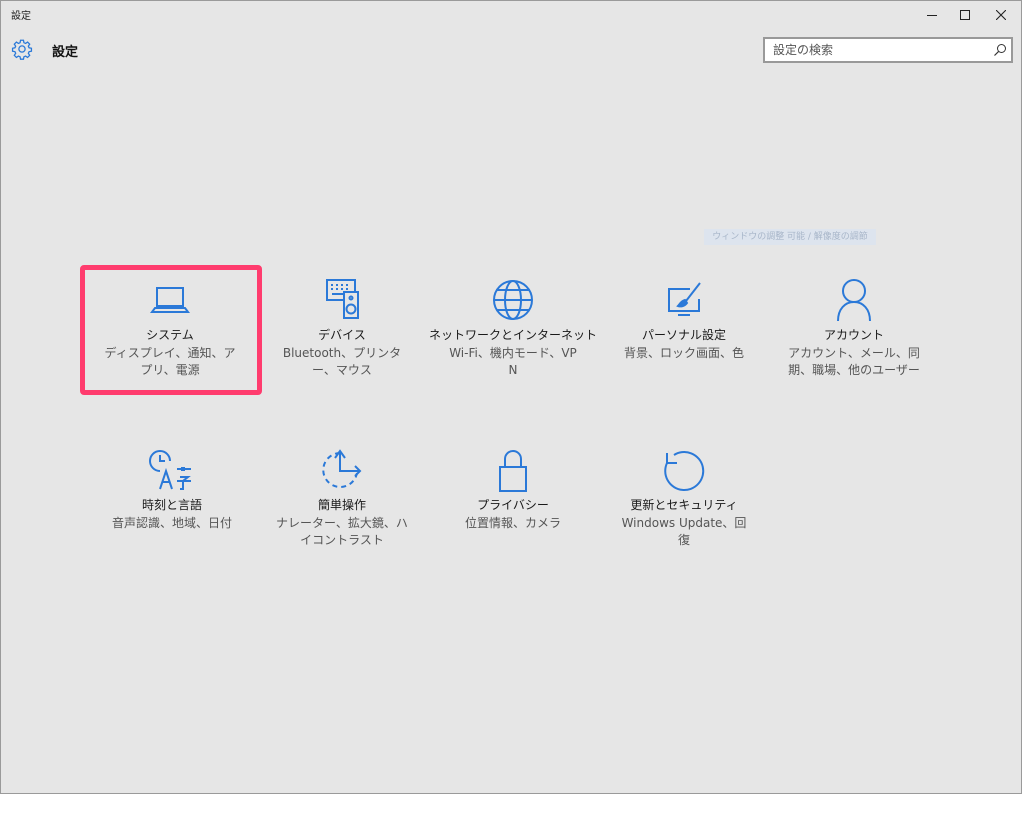 Image resolution: width=1024 pixels, height=818 pixels. I want to click on tile-label: プライバシー, so click(513, 505).